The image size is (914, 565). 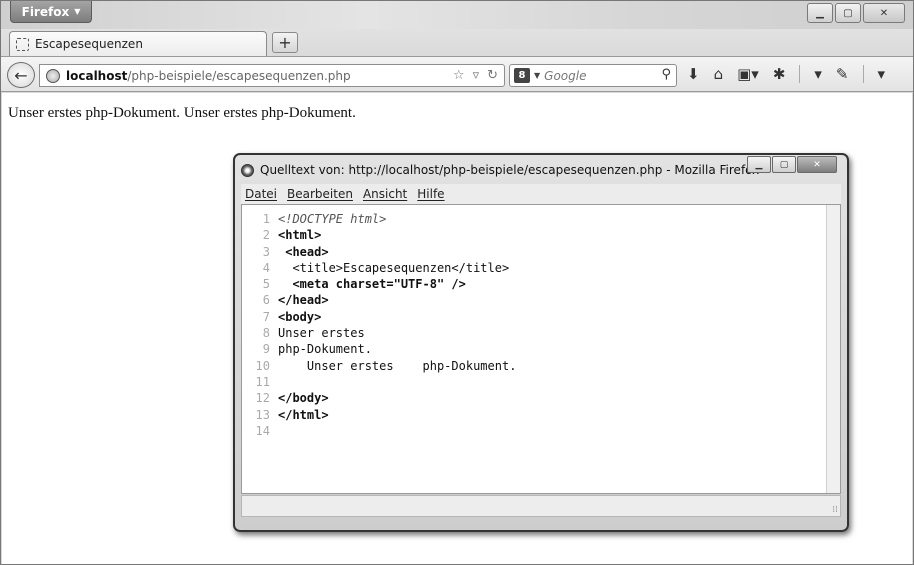 I want to click on download-icon: ⬇, so click(x=693, y=74).